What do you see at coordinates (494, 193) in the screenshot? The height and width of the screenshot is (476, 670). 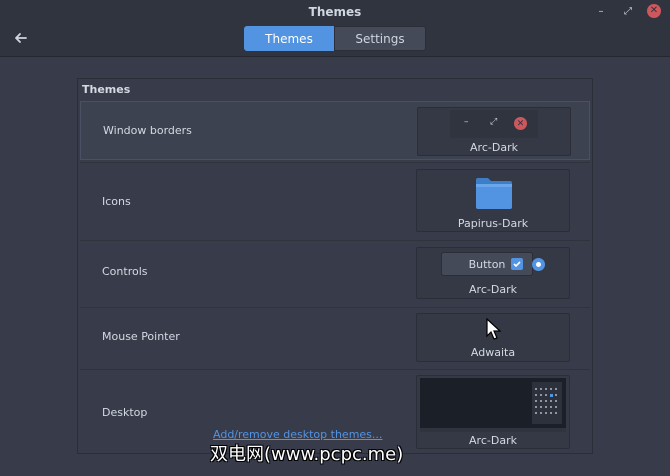 I see `folder-icon` at bounding box center [494, 193].